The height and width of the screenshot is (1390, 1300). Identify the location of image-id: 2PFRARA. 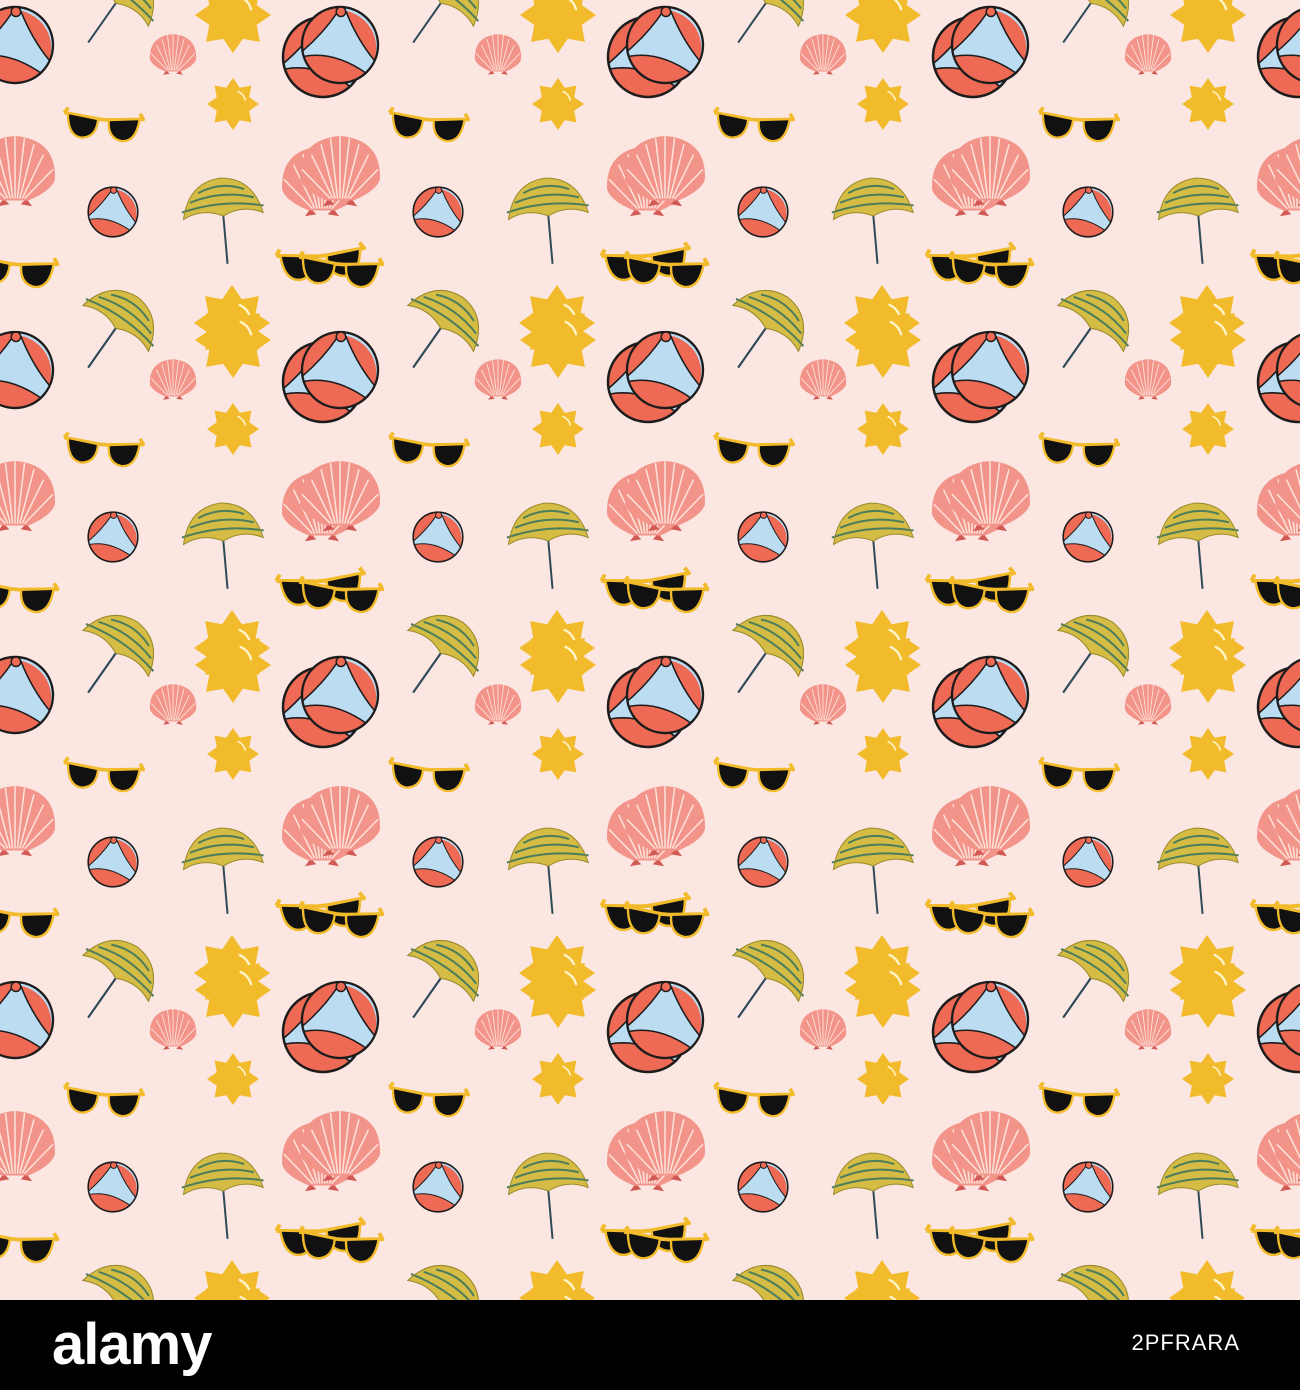
(1185, 1342).